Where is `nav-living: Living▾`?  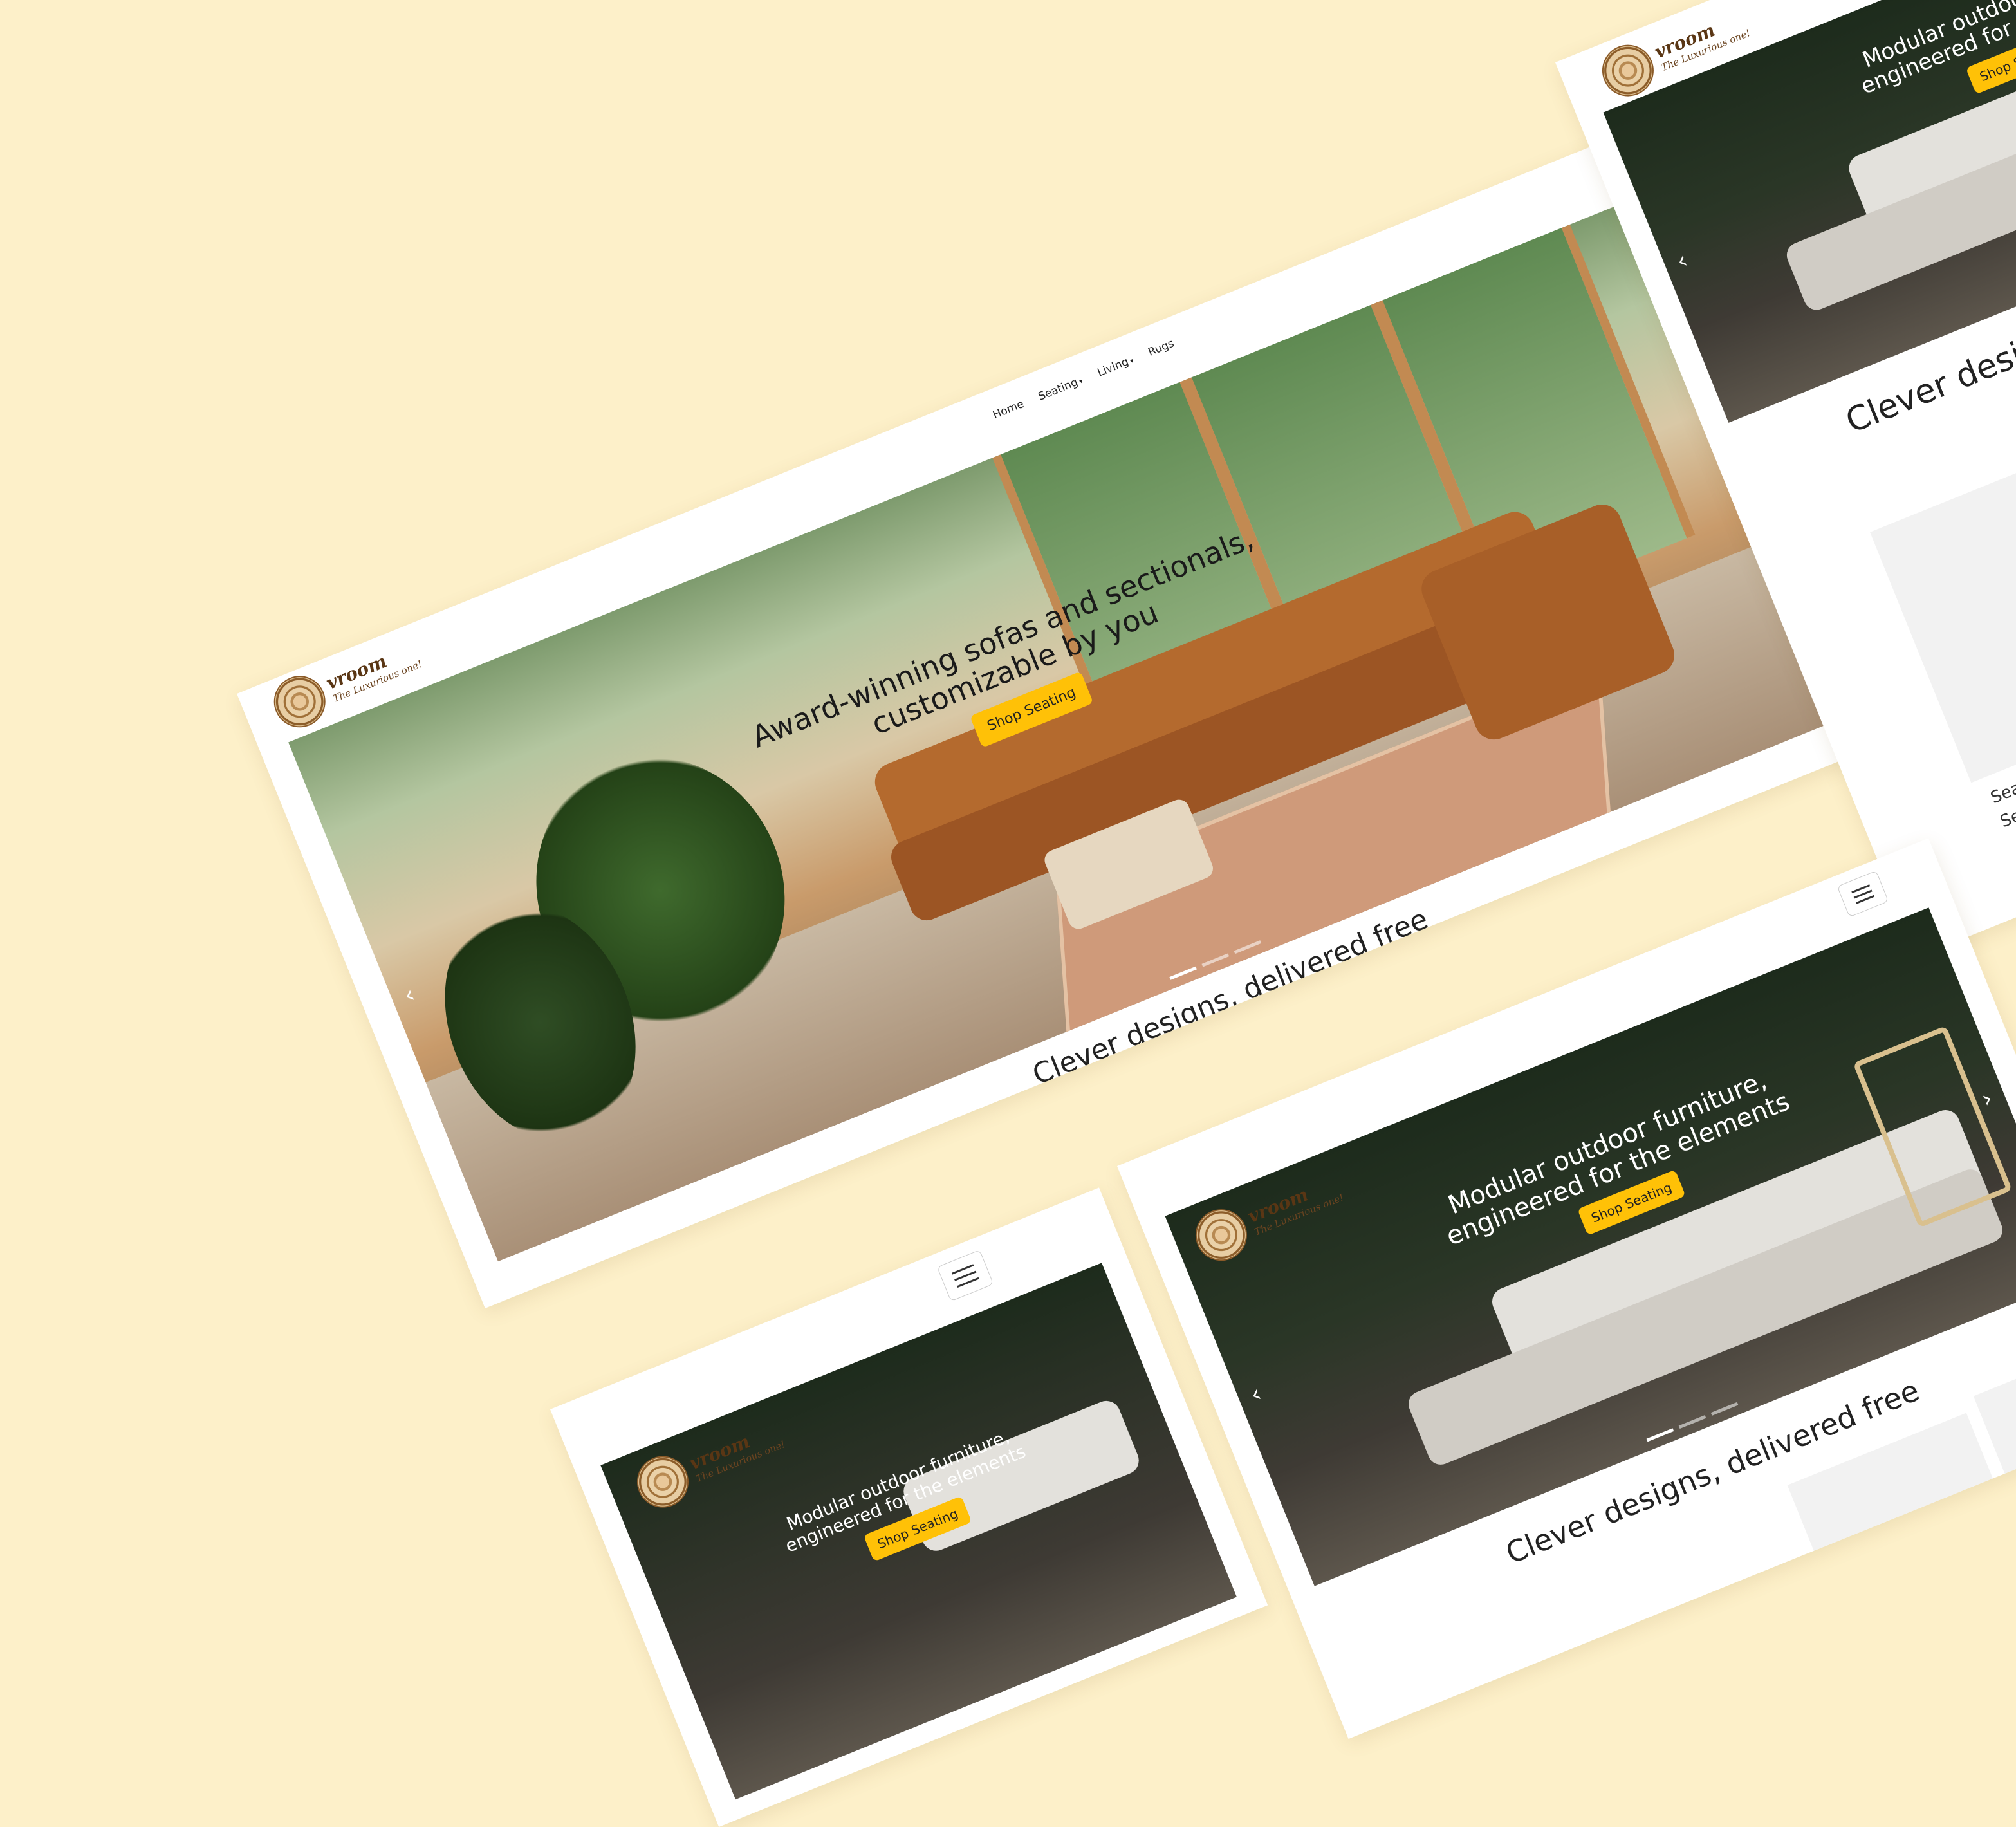
nav-living: Living▾ is located at coordinates (1116, 366).